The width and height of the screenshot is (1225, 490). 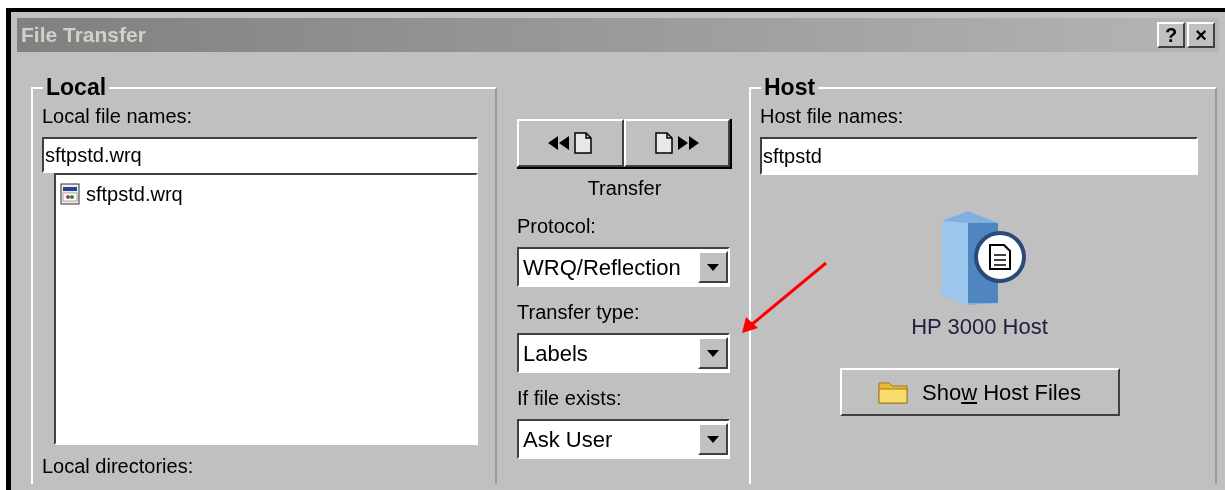 What do you see at coordinates (84, 35) in the screenshot?
I see `window-title: File Transfer` at bounding box center [84, 35].